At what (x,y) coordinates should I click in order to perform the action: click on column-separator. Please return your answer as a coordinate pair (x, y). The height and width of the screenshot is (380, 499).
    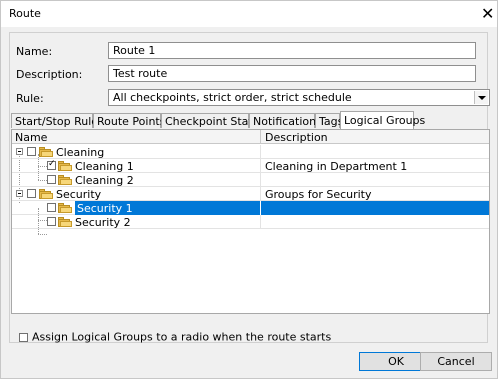
    Looking at the image, I should click on (260, 136).